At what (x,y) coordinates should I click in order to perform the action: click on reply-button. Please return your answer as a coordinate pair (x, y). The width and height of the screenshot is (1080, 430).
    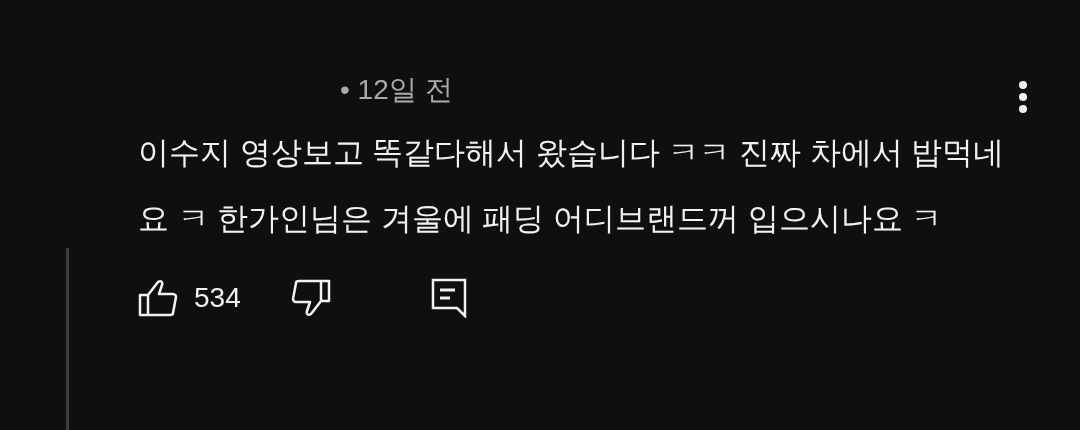
    Looking at the image, I should click on (448, 298).